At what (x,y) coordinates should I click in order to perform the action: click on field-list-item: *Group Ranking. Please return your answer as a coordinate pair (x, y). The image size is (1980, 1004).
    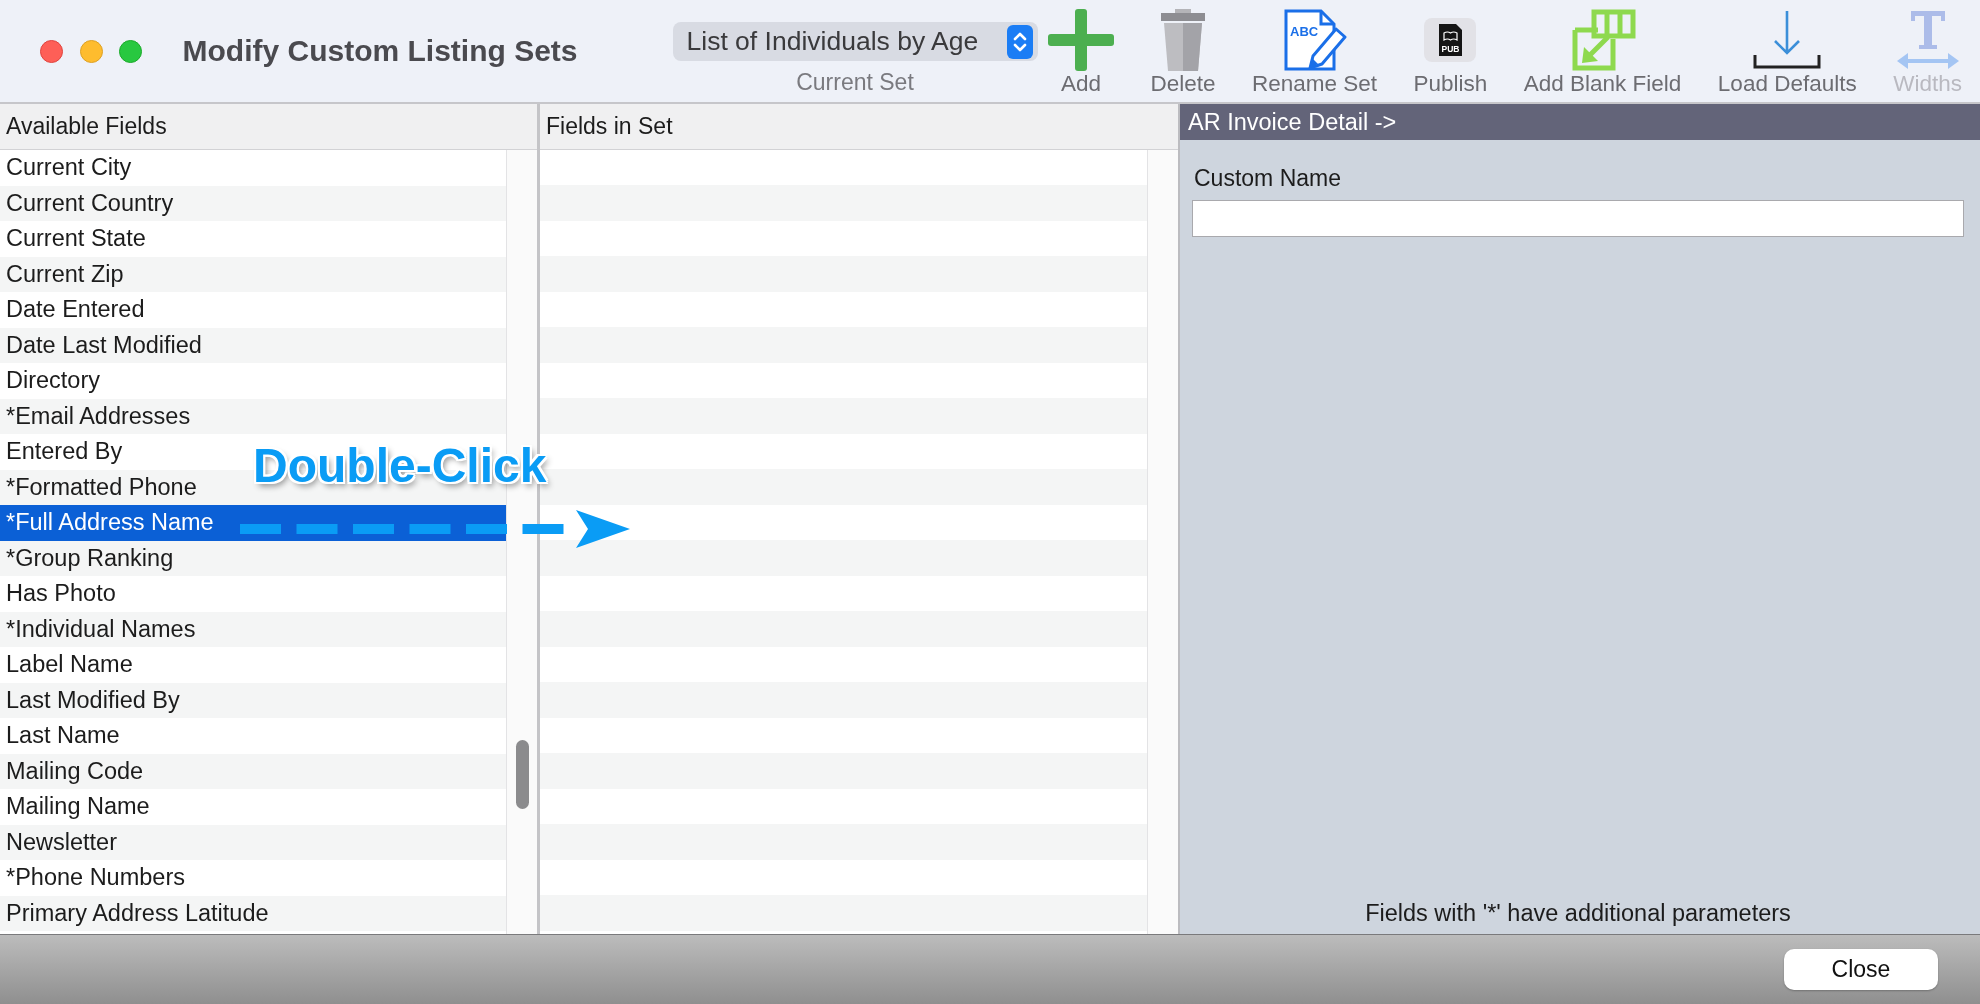
    Looking at the image, I should click on (253, 558).